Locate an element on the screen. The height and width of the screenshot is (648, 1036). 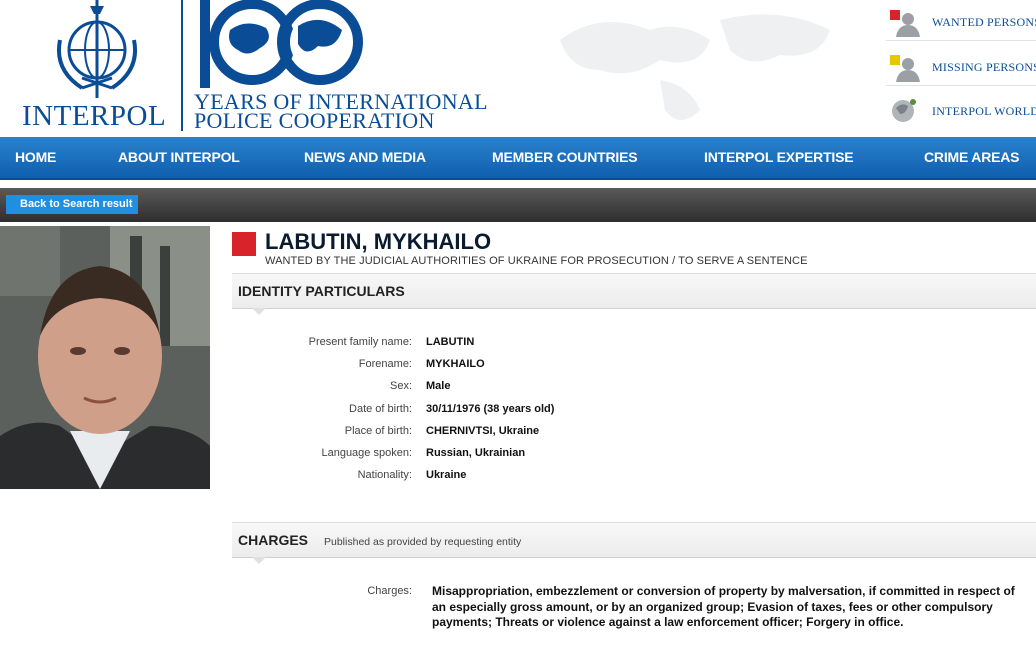
quick-link-wanted-persons: WANTED PERSONS is located at coordinates (961, 22).